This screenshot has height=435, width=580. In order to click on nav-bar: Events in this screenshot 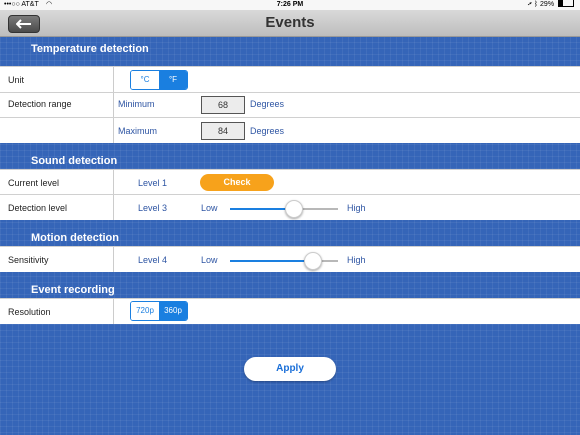, I will do `click(290, 23)`.